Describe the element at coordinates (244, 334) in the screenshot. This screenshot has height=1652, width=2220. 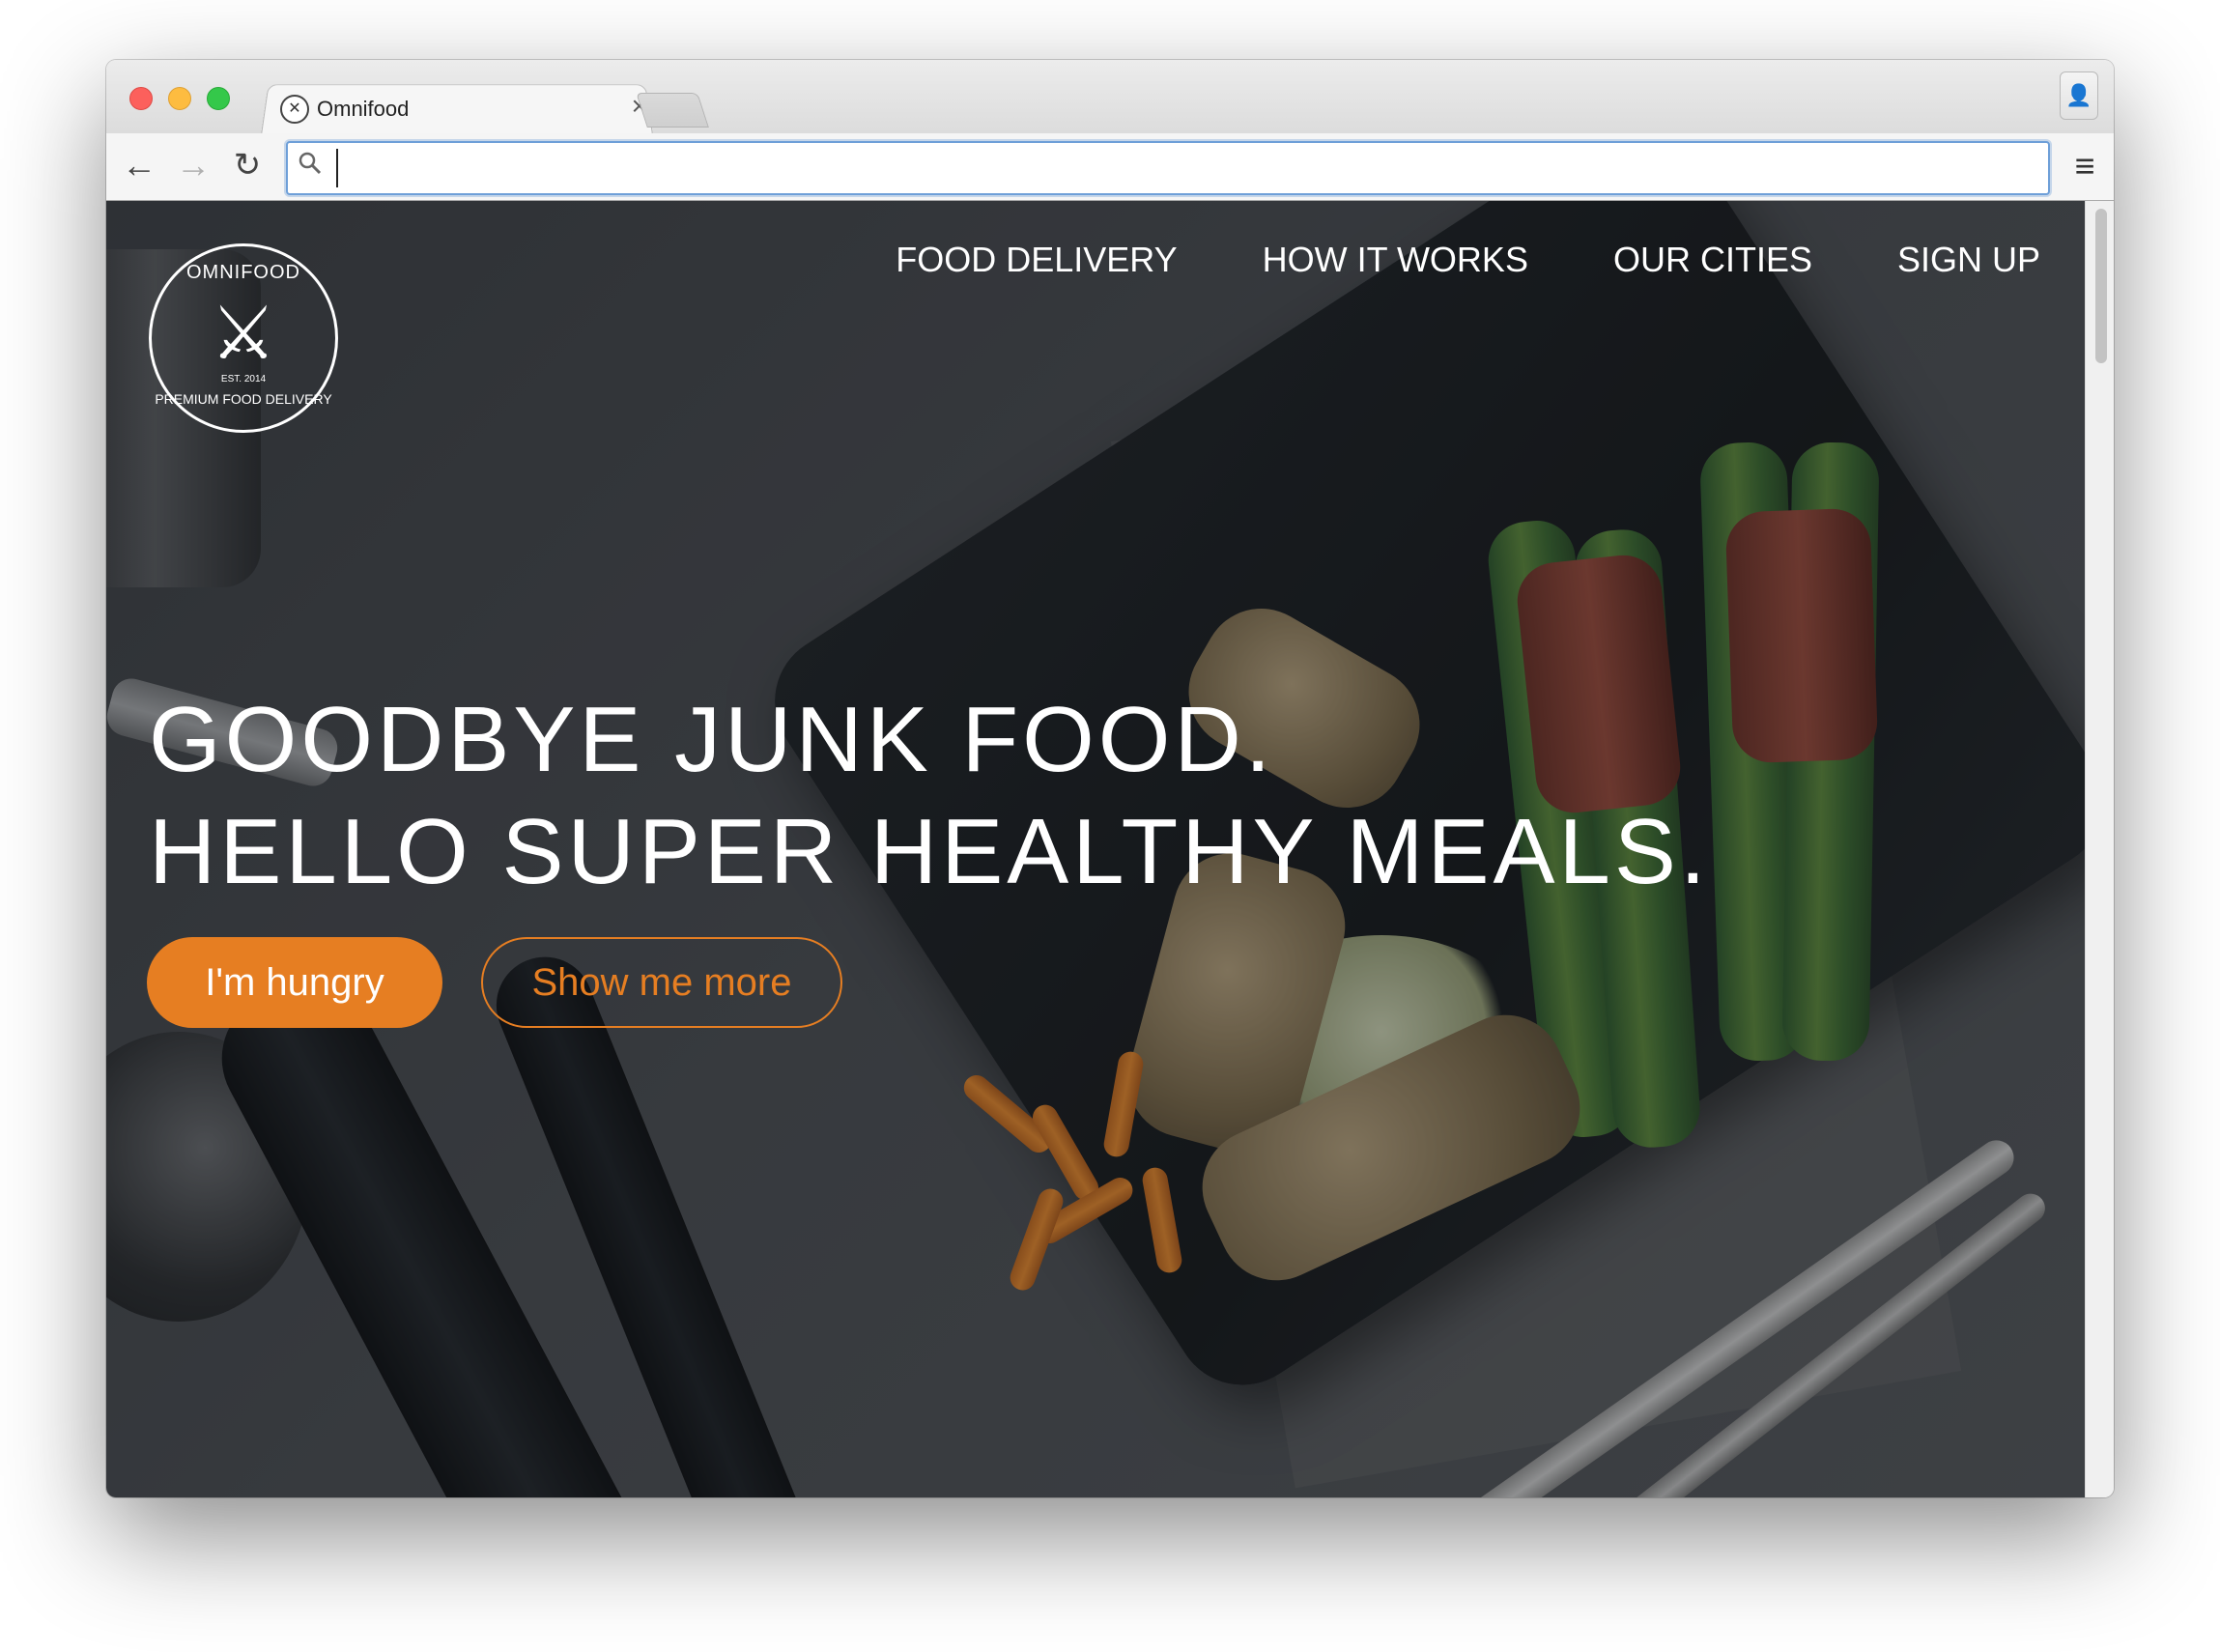
I see `utensils-icon: ⚔` at that location.